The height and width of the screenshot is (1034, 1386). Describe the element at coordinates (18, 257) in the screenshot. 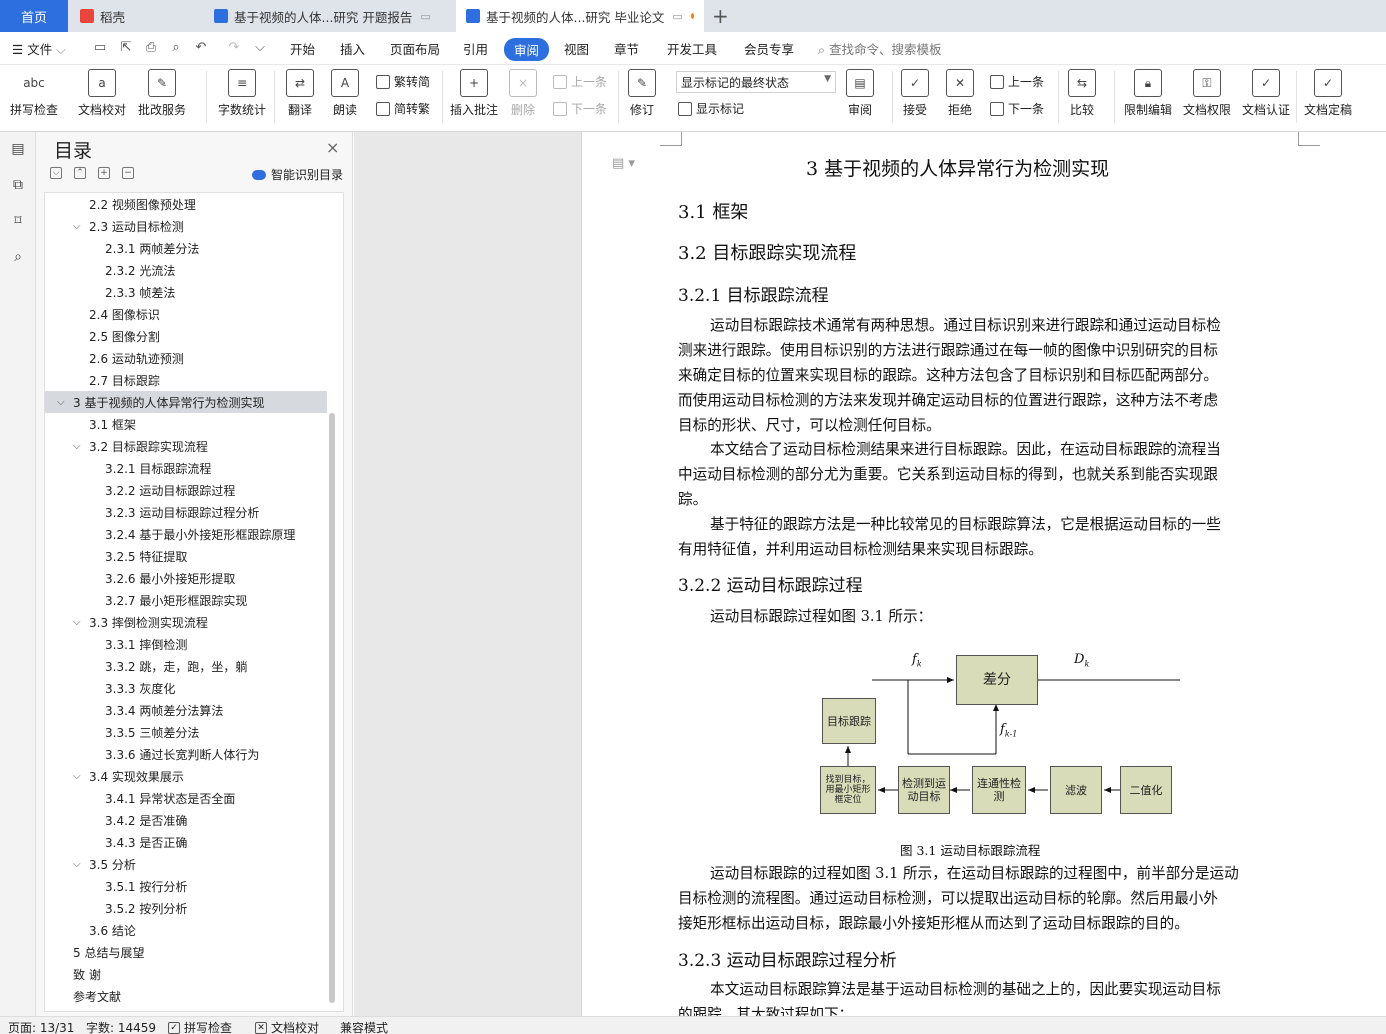

I see `search-icon: ⌕` at that location.